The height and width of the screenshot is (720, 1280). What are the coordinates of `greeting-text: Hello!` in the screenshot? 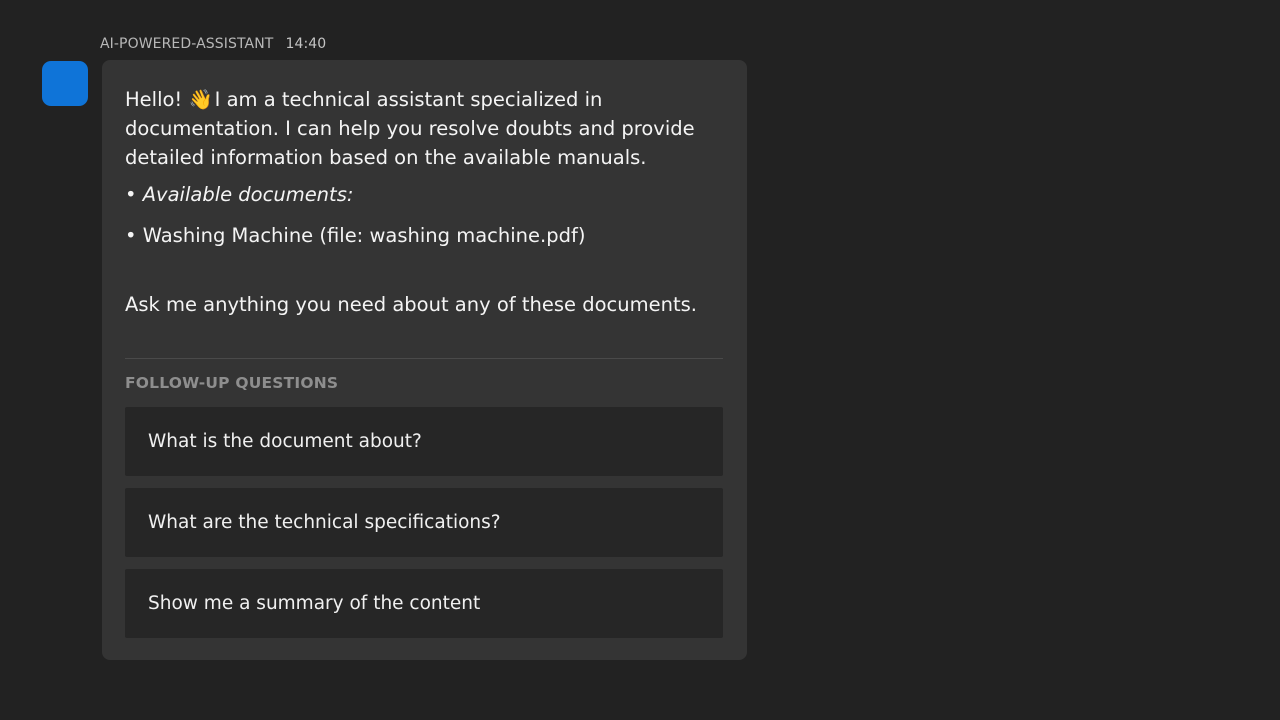 It's located at (154, 99).